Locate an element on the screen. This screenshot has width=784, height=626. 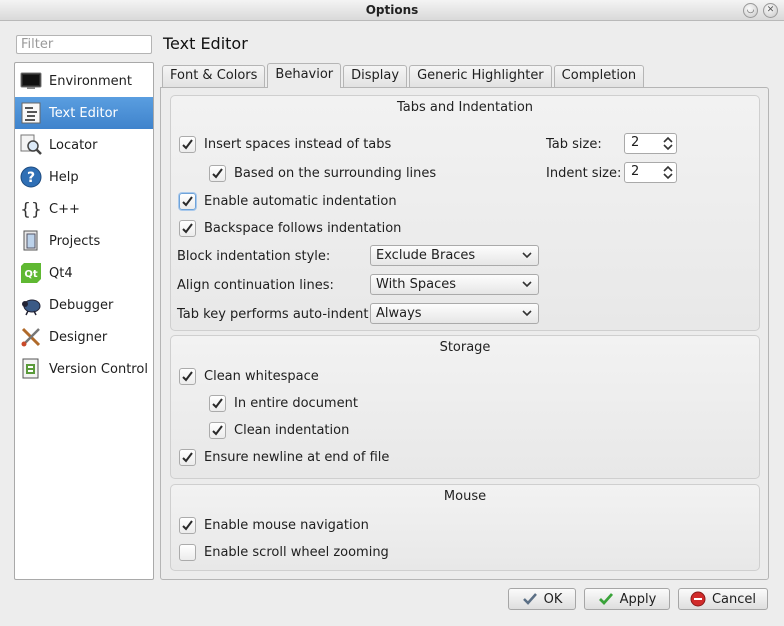
tab-generic-highlighter: Generic Highlighter is located at coordinates (480, 76).